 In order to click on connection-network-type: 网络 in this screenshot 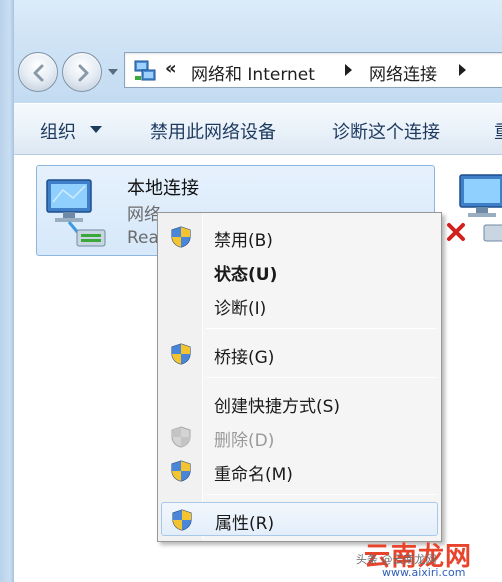, I will do `click(144, 215)`.